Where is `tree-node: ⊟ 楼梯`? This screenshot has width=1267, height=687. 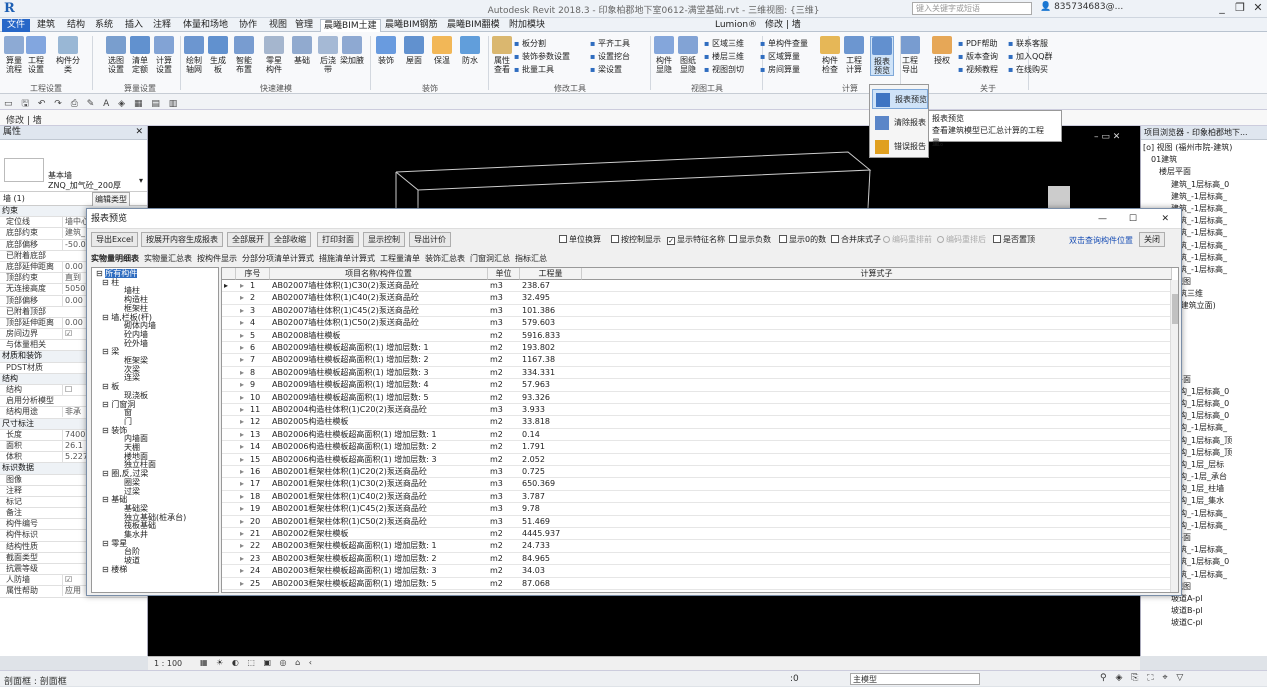
tree-node: ⊟ 楼梯 is located at coordinates (114, 569).